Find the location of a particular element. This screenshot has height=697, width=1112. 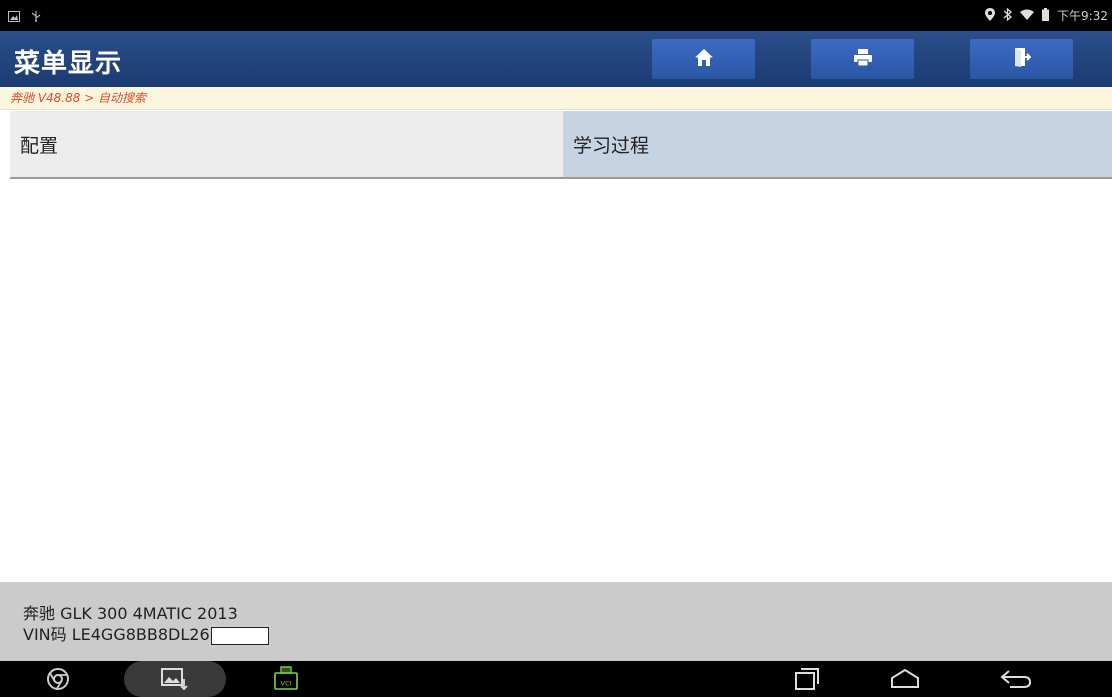

print-button is located at coordinates (862, 59).